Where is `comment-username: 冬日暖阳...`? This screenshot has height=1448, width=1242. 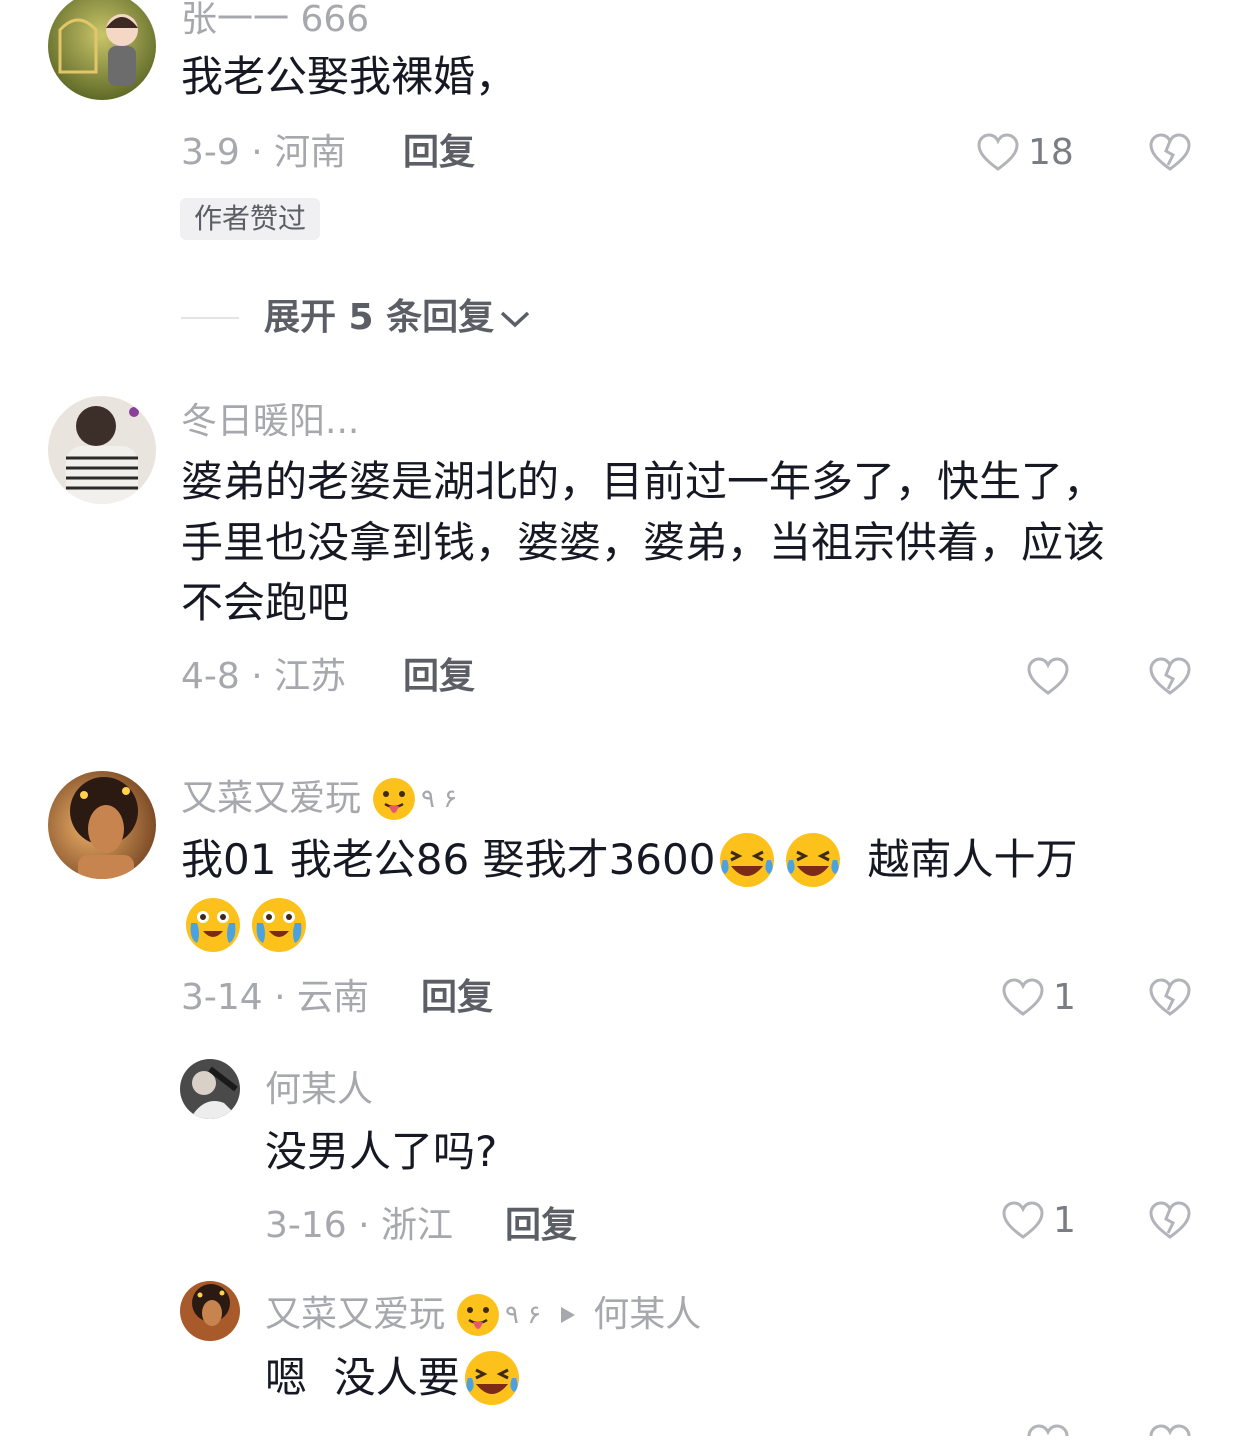
comment-username: 冬日暖阳... is located at coordinates (270, 422).